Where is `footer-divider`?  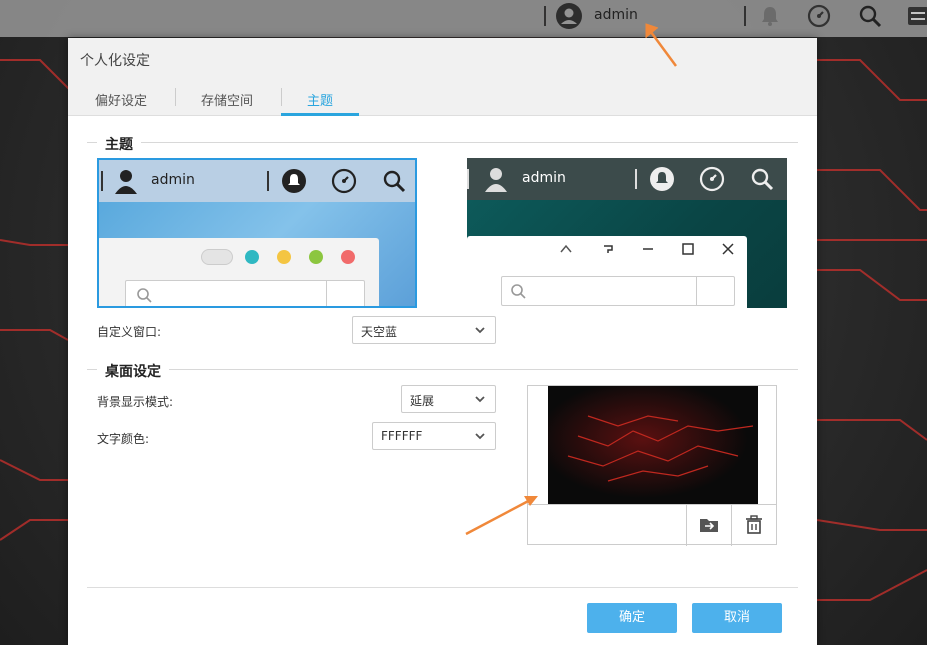 footer-divider is located at coordinates (442, 587).